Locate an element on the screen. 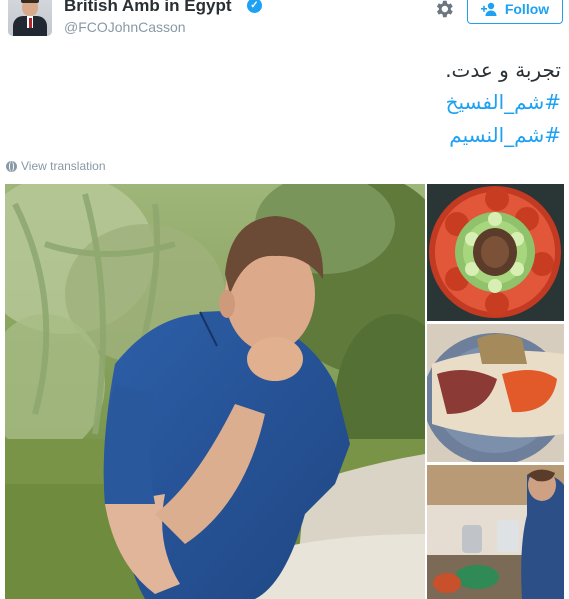 This screenshot has height=599, width=569. display-name: British Amb in Egypt is located at coordinates (148, 8).